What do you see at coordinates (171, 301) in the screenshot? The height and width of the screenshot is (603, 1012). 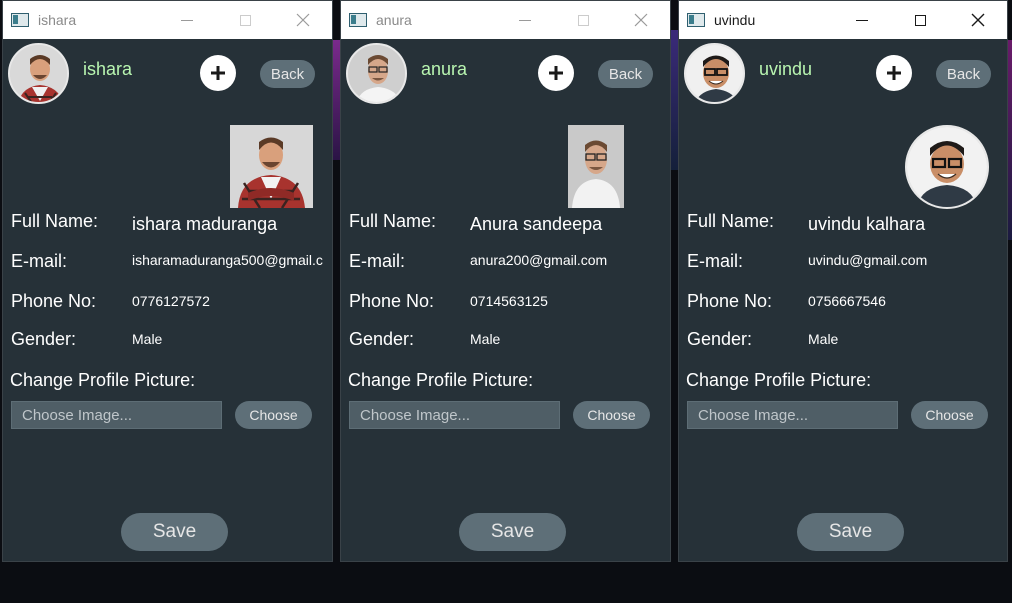 I see `phone-value: 0776127572` at bounding box center [171, 301].